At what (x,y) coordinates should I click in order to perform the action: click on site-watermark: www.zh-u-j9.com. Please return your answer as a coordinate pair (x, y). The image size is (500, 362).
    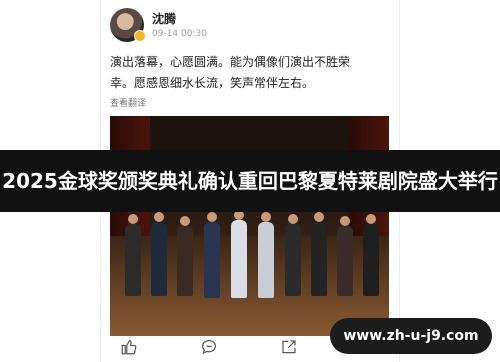
    Looking at the image, I should click on (411, 336).